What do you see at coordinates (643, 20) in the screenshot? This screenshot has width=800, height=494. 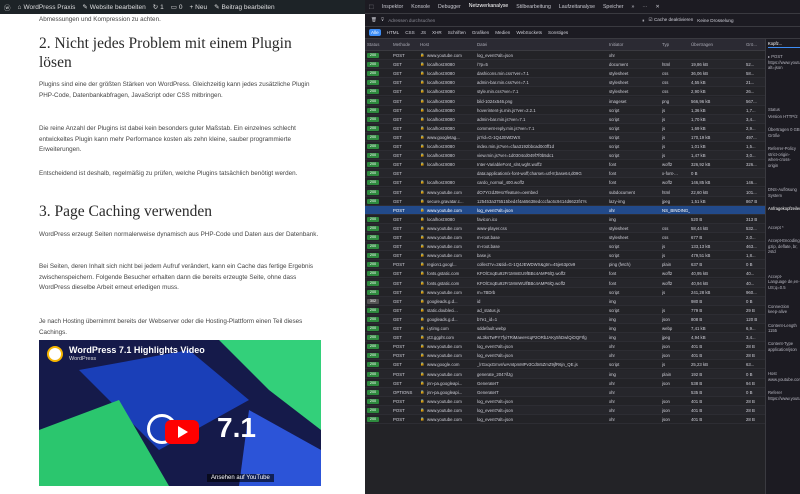 I see `pause-icon: ⏸` at bounding box center [643, 20].